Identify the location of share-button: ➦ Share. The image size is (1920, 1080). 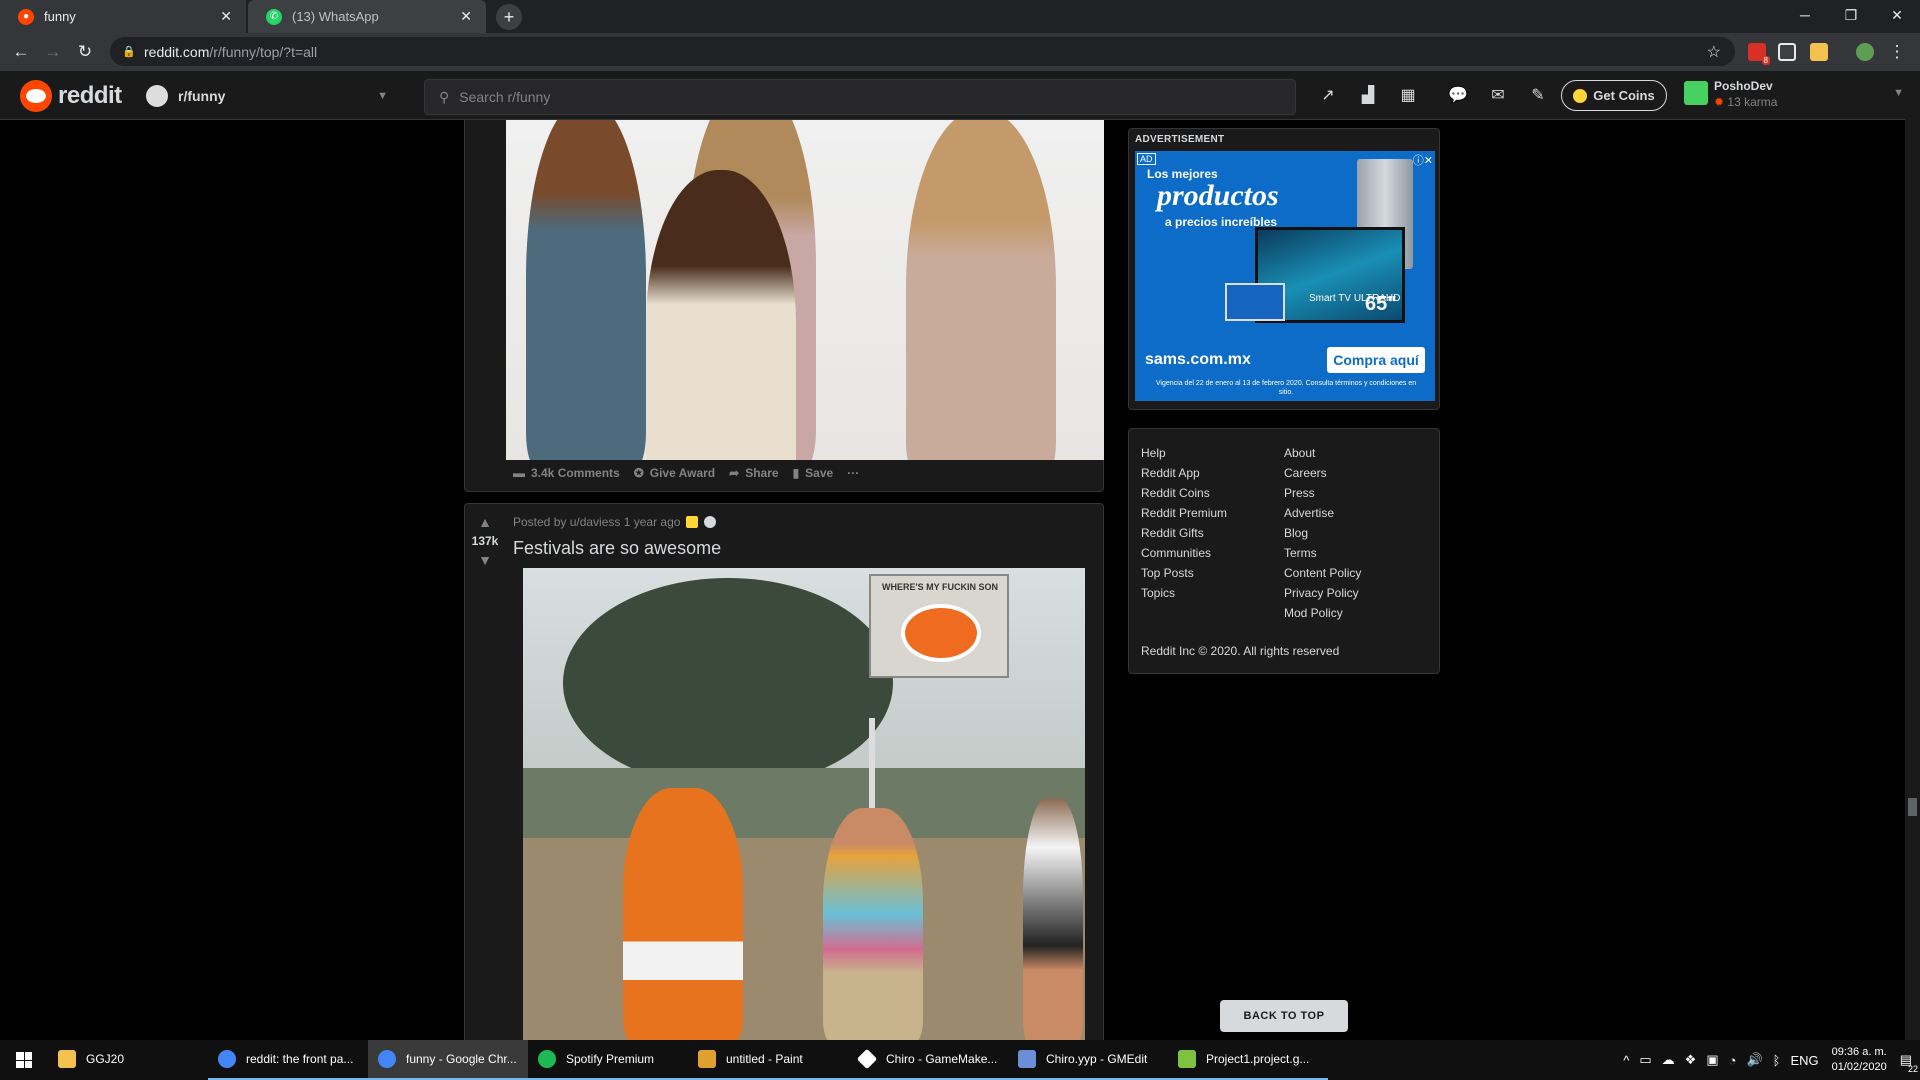
(753, 473).